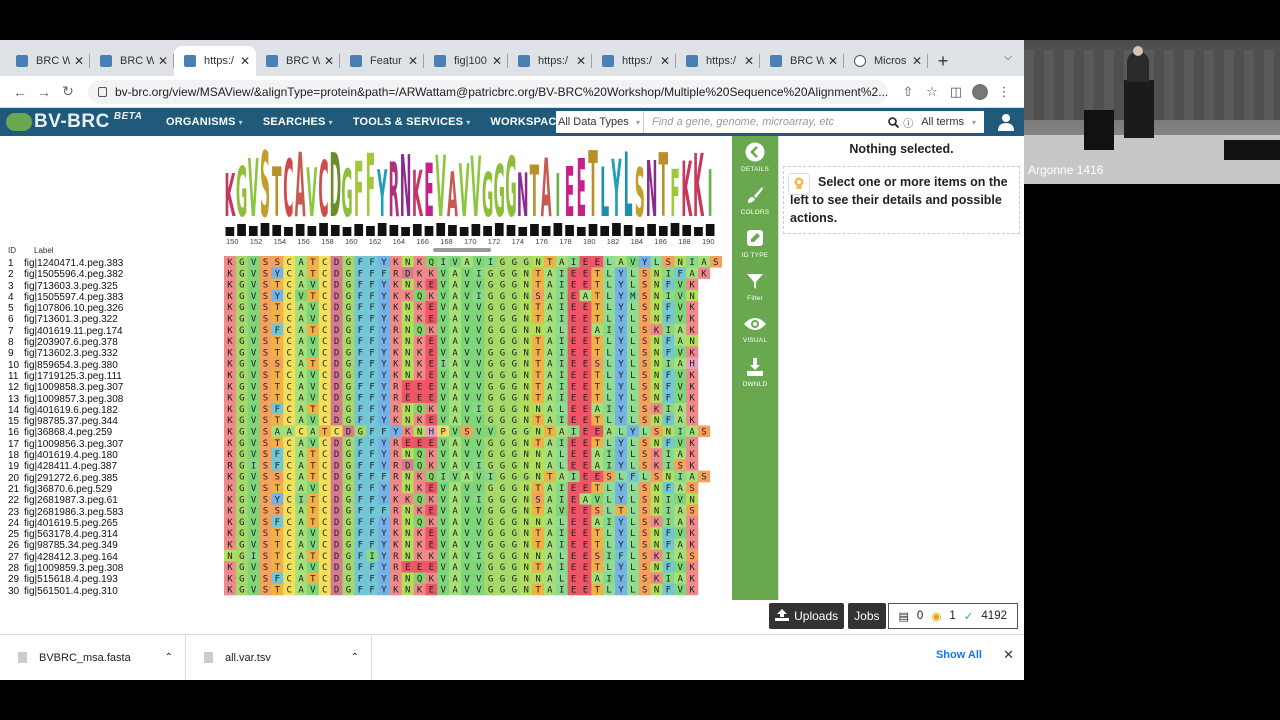 The image size is (1280, 720). Describe the element at coordinates (1008, 57) in the screenshot. I see `tab-search-icon: ⌵` at that location.